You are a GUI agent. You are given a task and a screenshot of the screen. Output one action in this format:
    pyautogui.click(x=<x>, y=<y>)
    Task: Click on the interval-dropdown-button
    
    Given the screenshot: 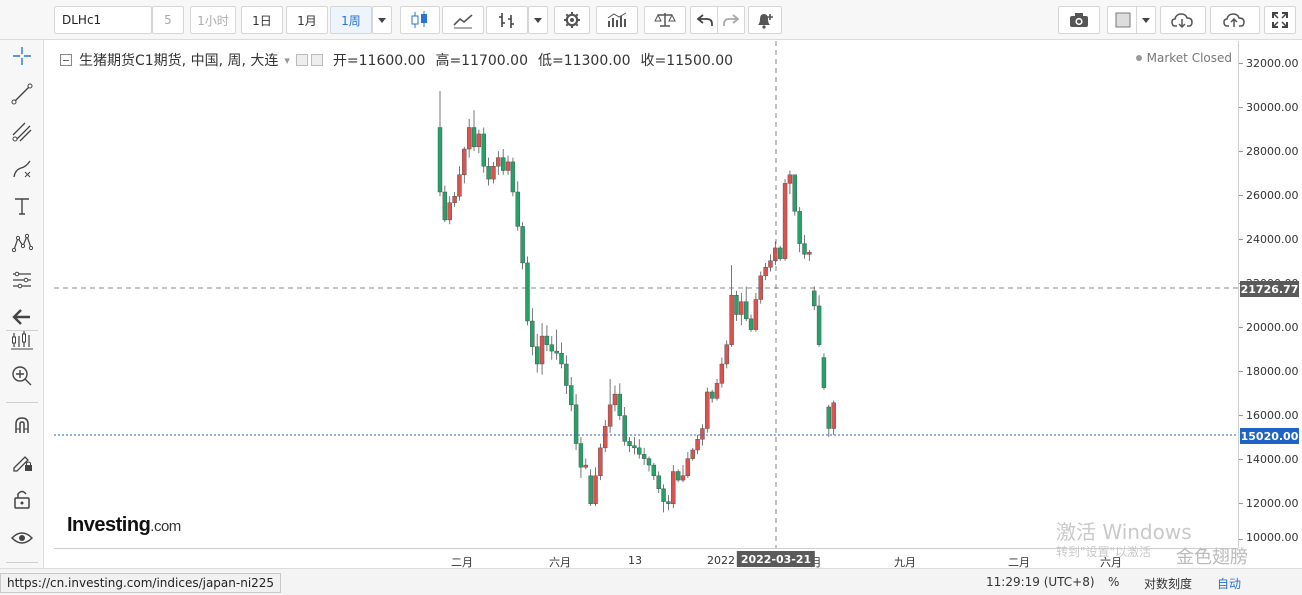 What is the action you would take?
    pyautogui.click(x=382, y=20)
    